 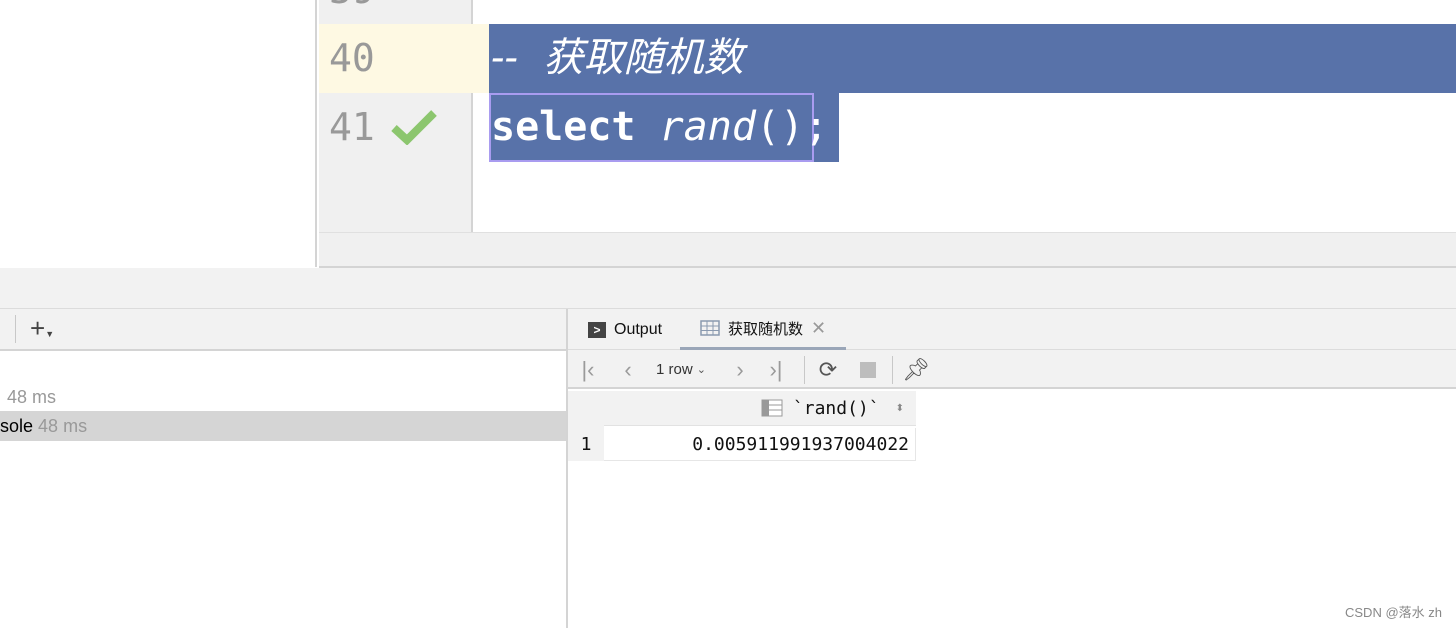 I want to click on next-page-icon: ›, so click(x=740, y=369).